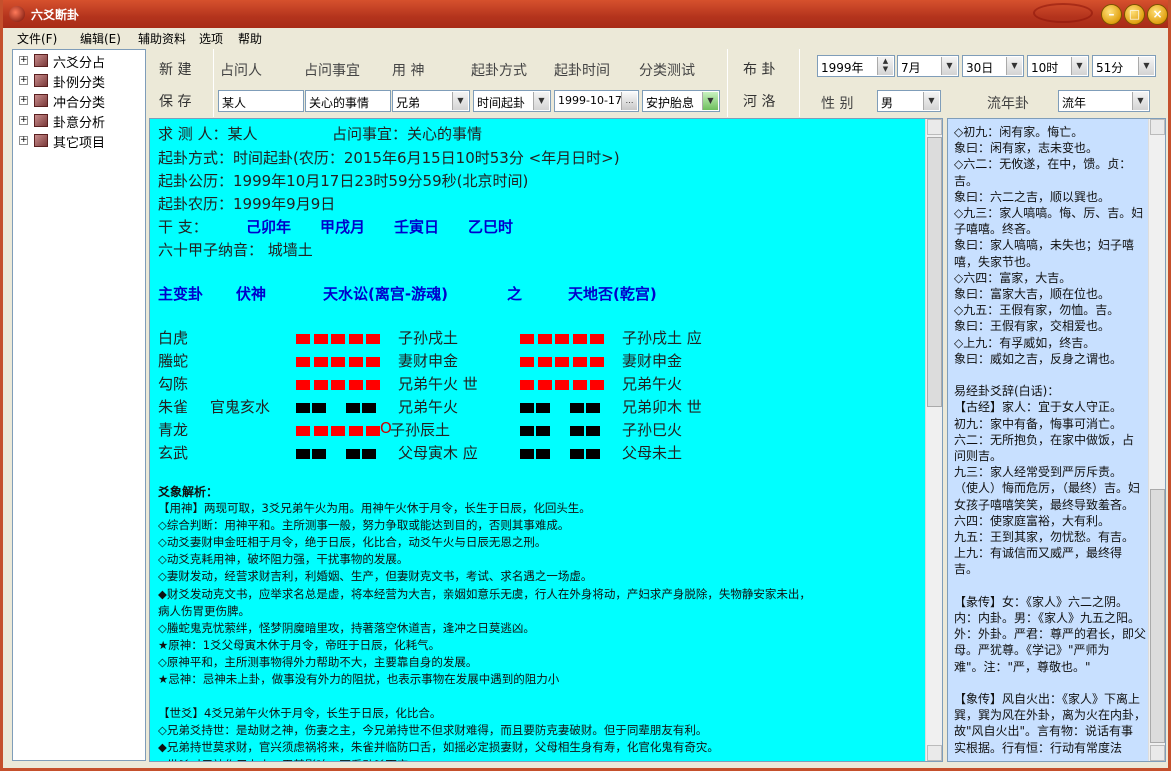  What do you see at coordinates (512, 101) in the screenshot?
I see `method-select: 时间起卦 ▼` at bounding box center [512, 101].